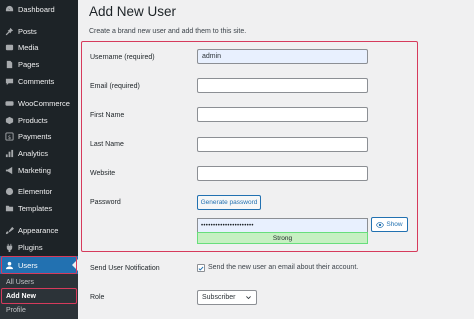 This screenshot has height=319, width=474. I want to click on show-password-button: Show, so click(389, 224).